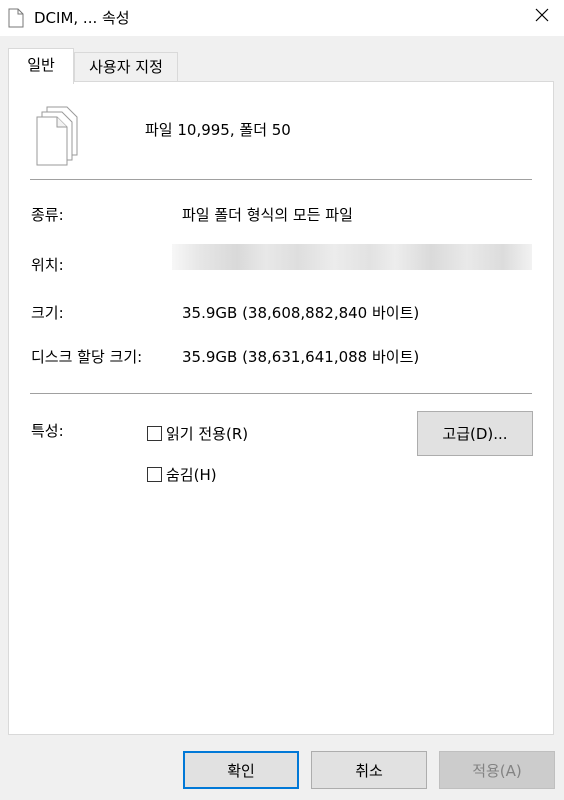 The image size is (564, 800). I want to click on tab-general: 일반, so click(41, 66).